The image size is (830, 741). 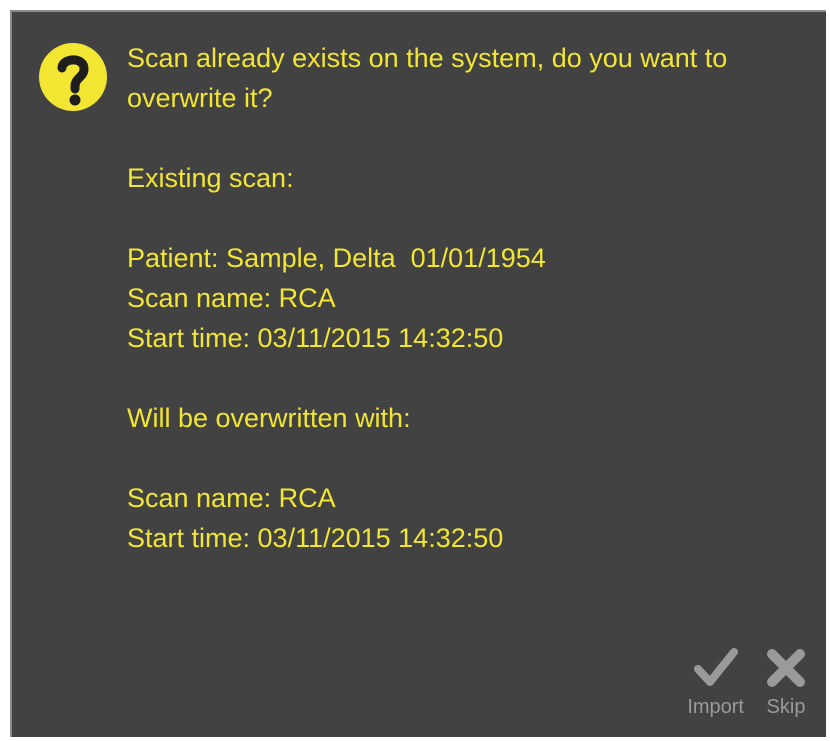 I want to click on skip-button: Skip, so click(x=786, y=682).